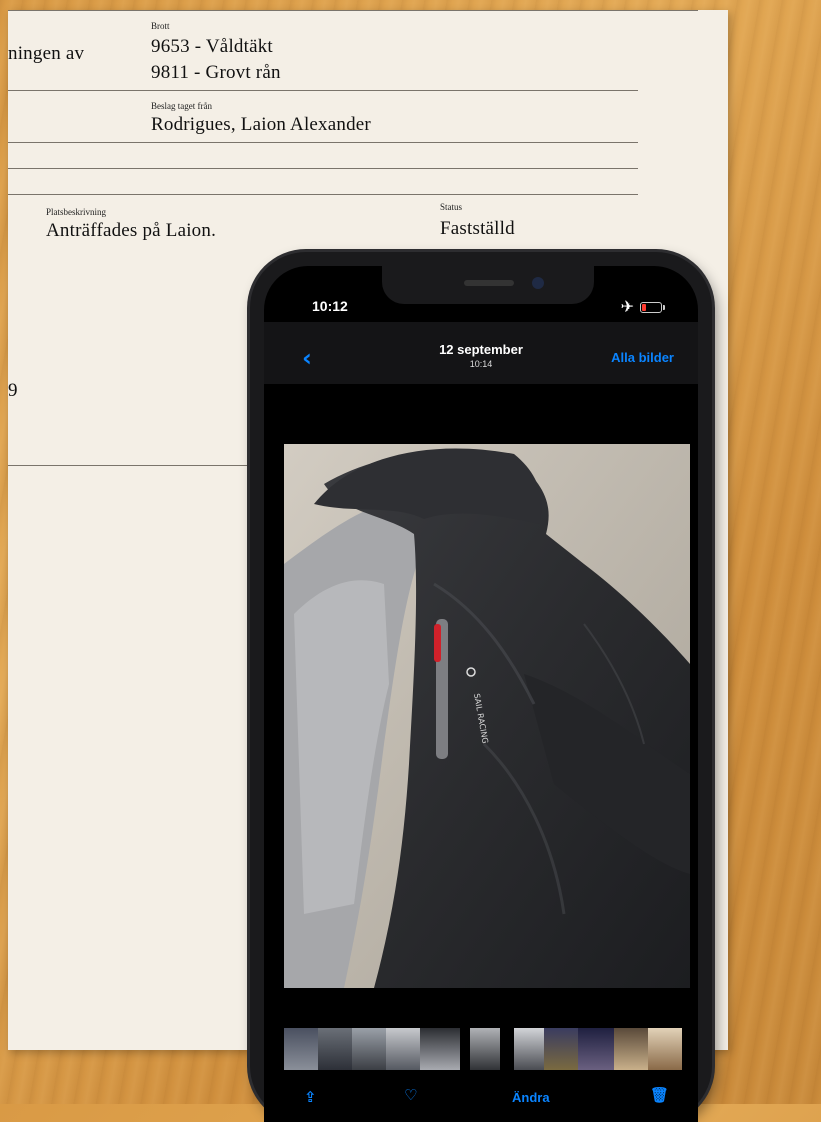 The width and height of the screenshot is (821, 1122). What do you see at coordinates (410, 1095) in the screenshot?
I see `heart-icon: ♡` at bounding box center [410, 1095].